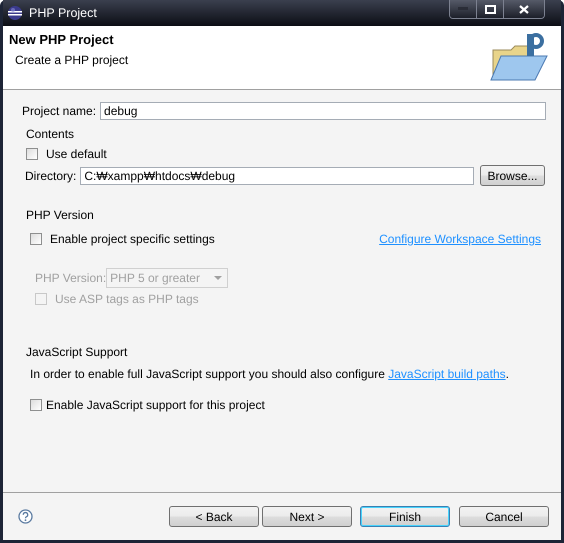 This screenshot has width=564, height=543. I want to click on group-title: JavaScript Support, so click(77, 352).